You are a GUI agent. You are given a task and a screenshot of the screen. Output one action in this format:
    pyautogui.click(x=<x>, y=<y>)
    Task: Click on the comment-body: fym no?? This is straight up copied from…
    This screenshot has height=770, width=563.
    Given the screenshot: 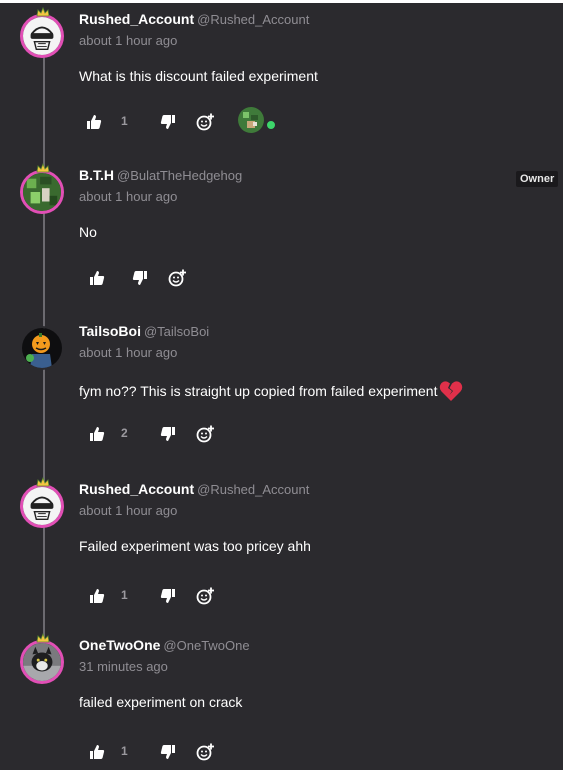 What is the action you would take?
    pyautogui.click(x=271, y=391)
    